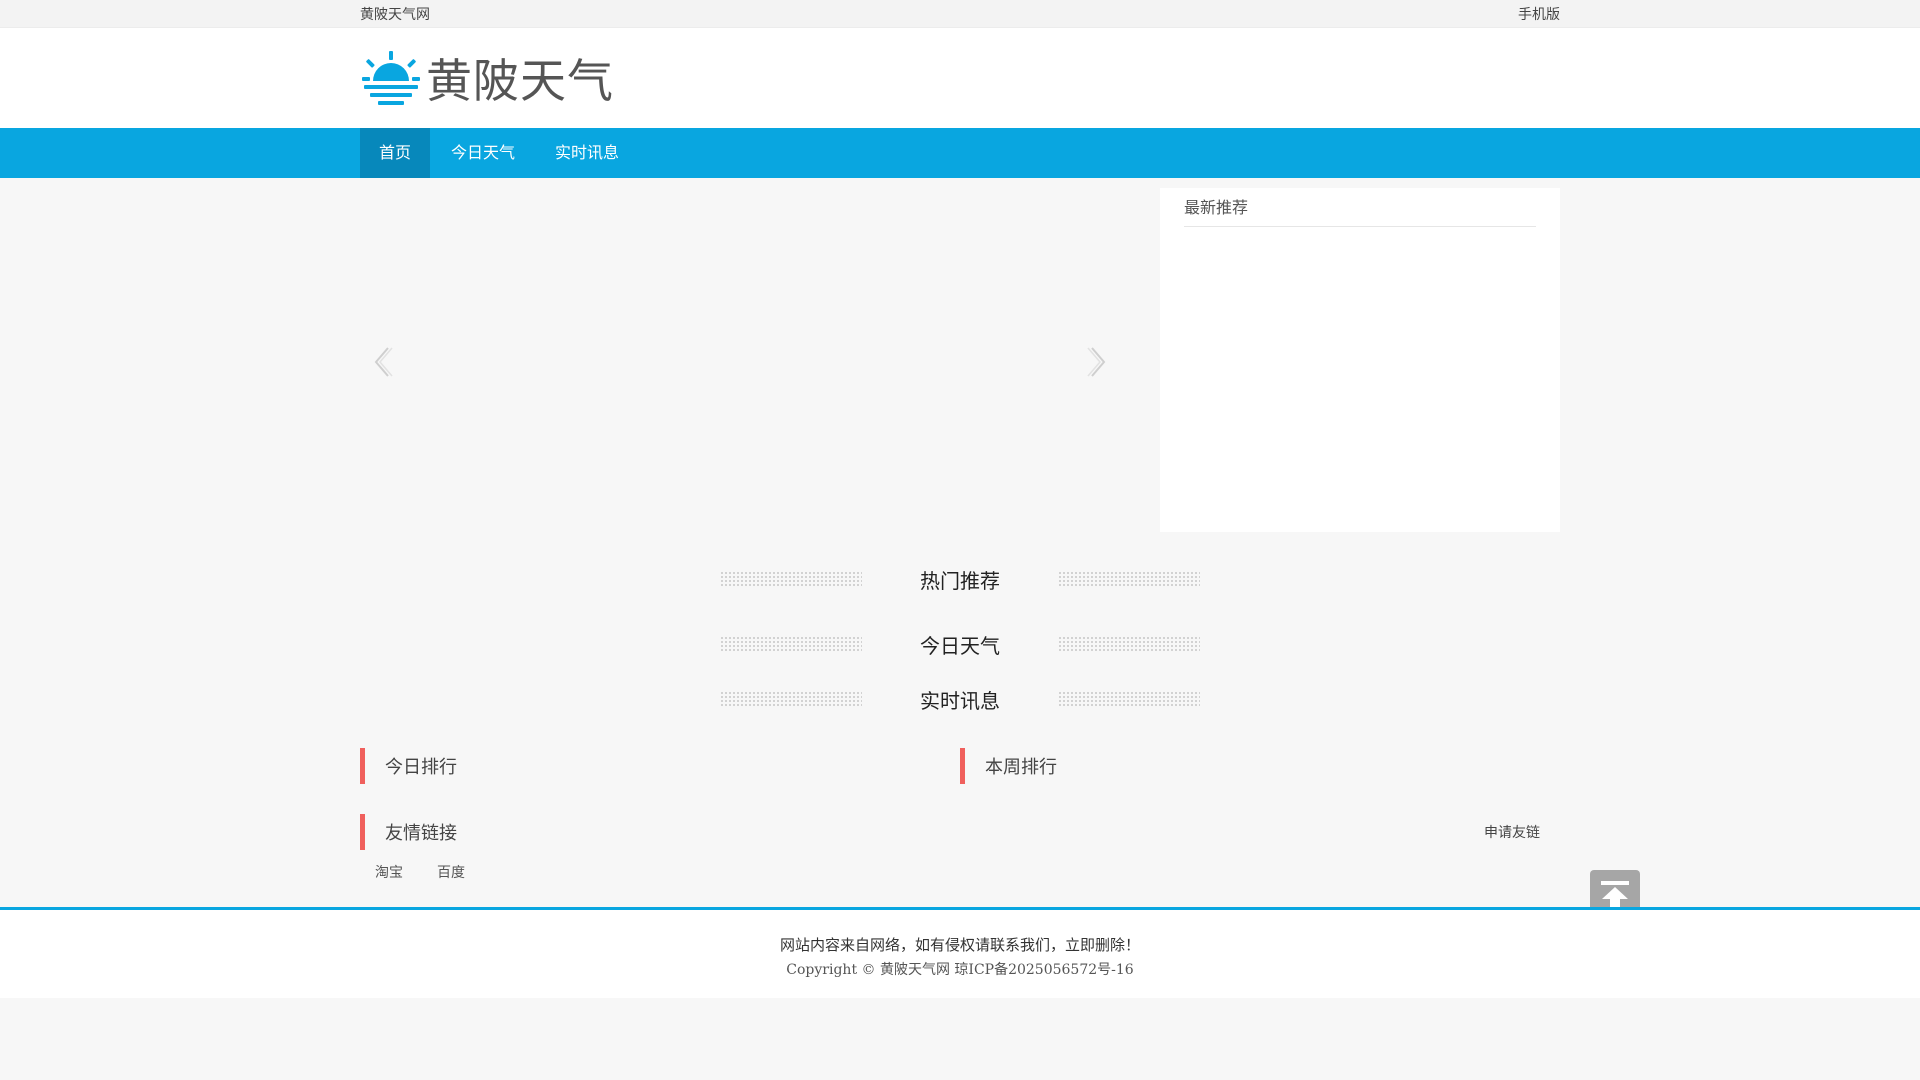 The height and width of the screenshot is (1080, 1920). Describe the element at coordinates (391, 78) in the screenshot. I see `sunrise-icon` at that location.